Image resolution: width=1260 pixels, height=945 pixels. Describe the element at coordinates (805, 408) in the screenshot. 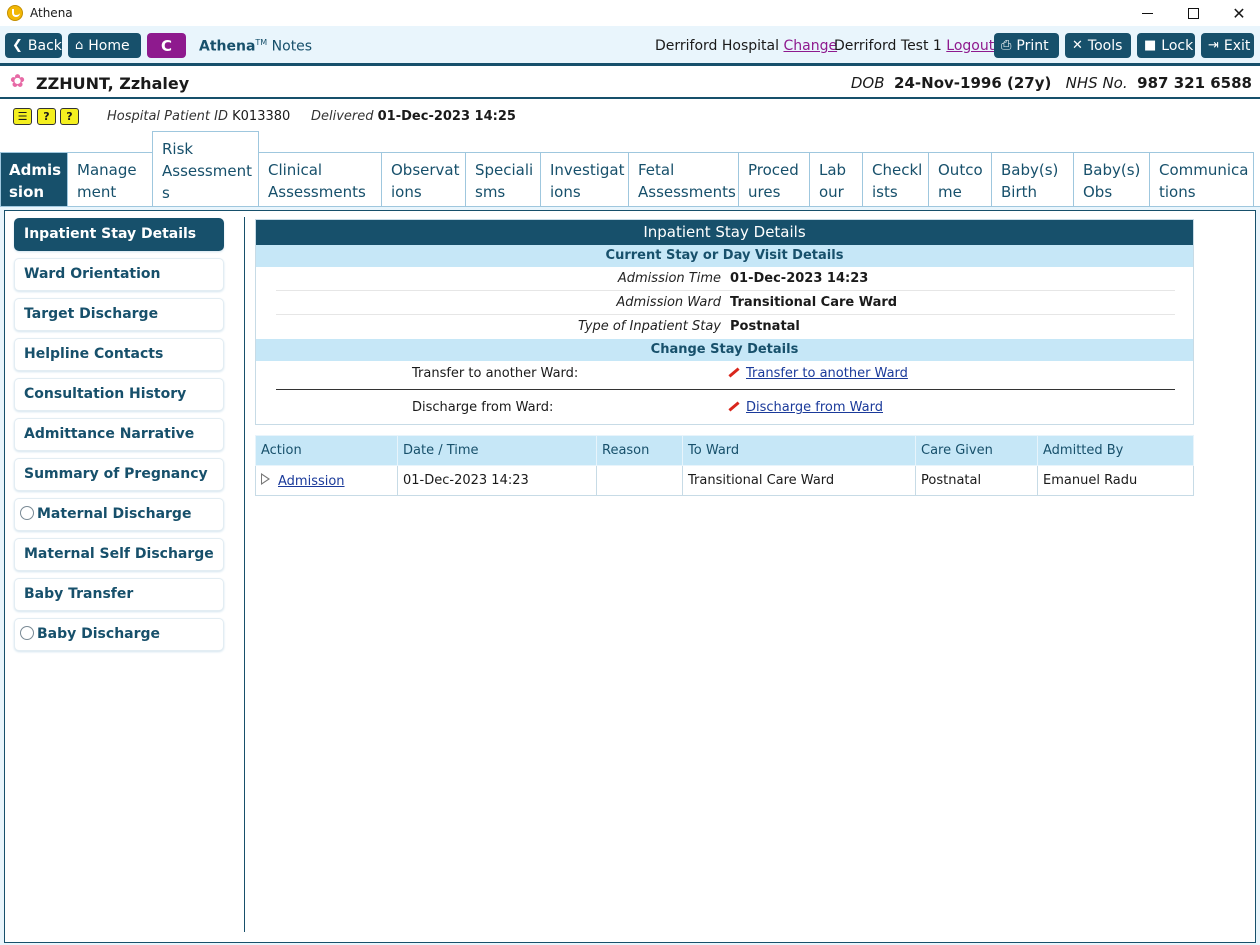

I see `discharge-ward-link: Discharge from Ward` at that location.